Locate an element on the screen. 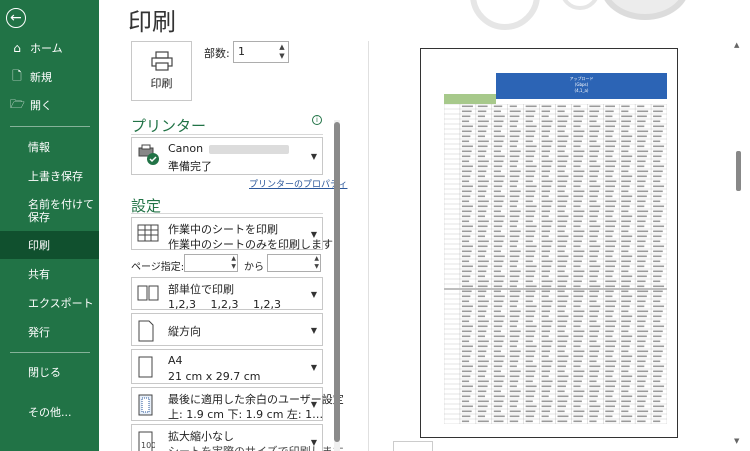  decorative-circle is located at coordinates (645, 10).